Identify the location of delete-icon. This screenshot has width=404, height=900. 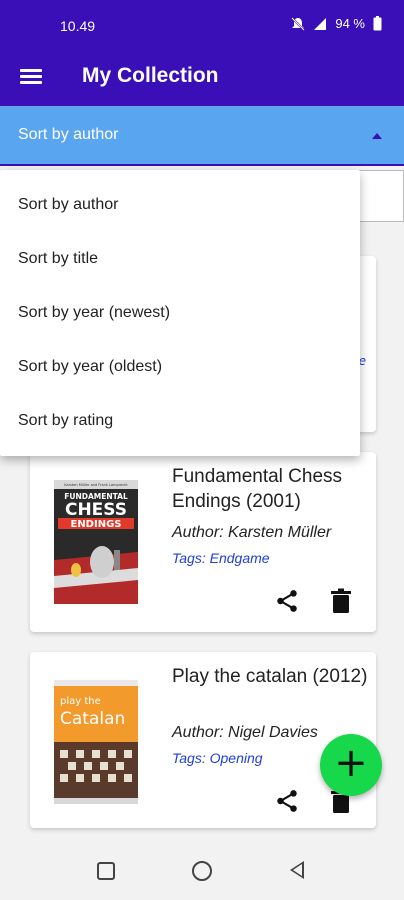
(341, 601).